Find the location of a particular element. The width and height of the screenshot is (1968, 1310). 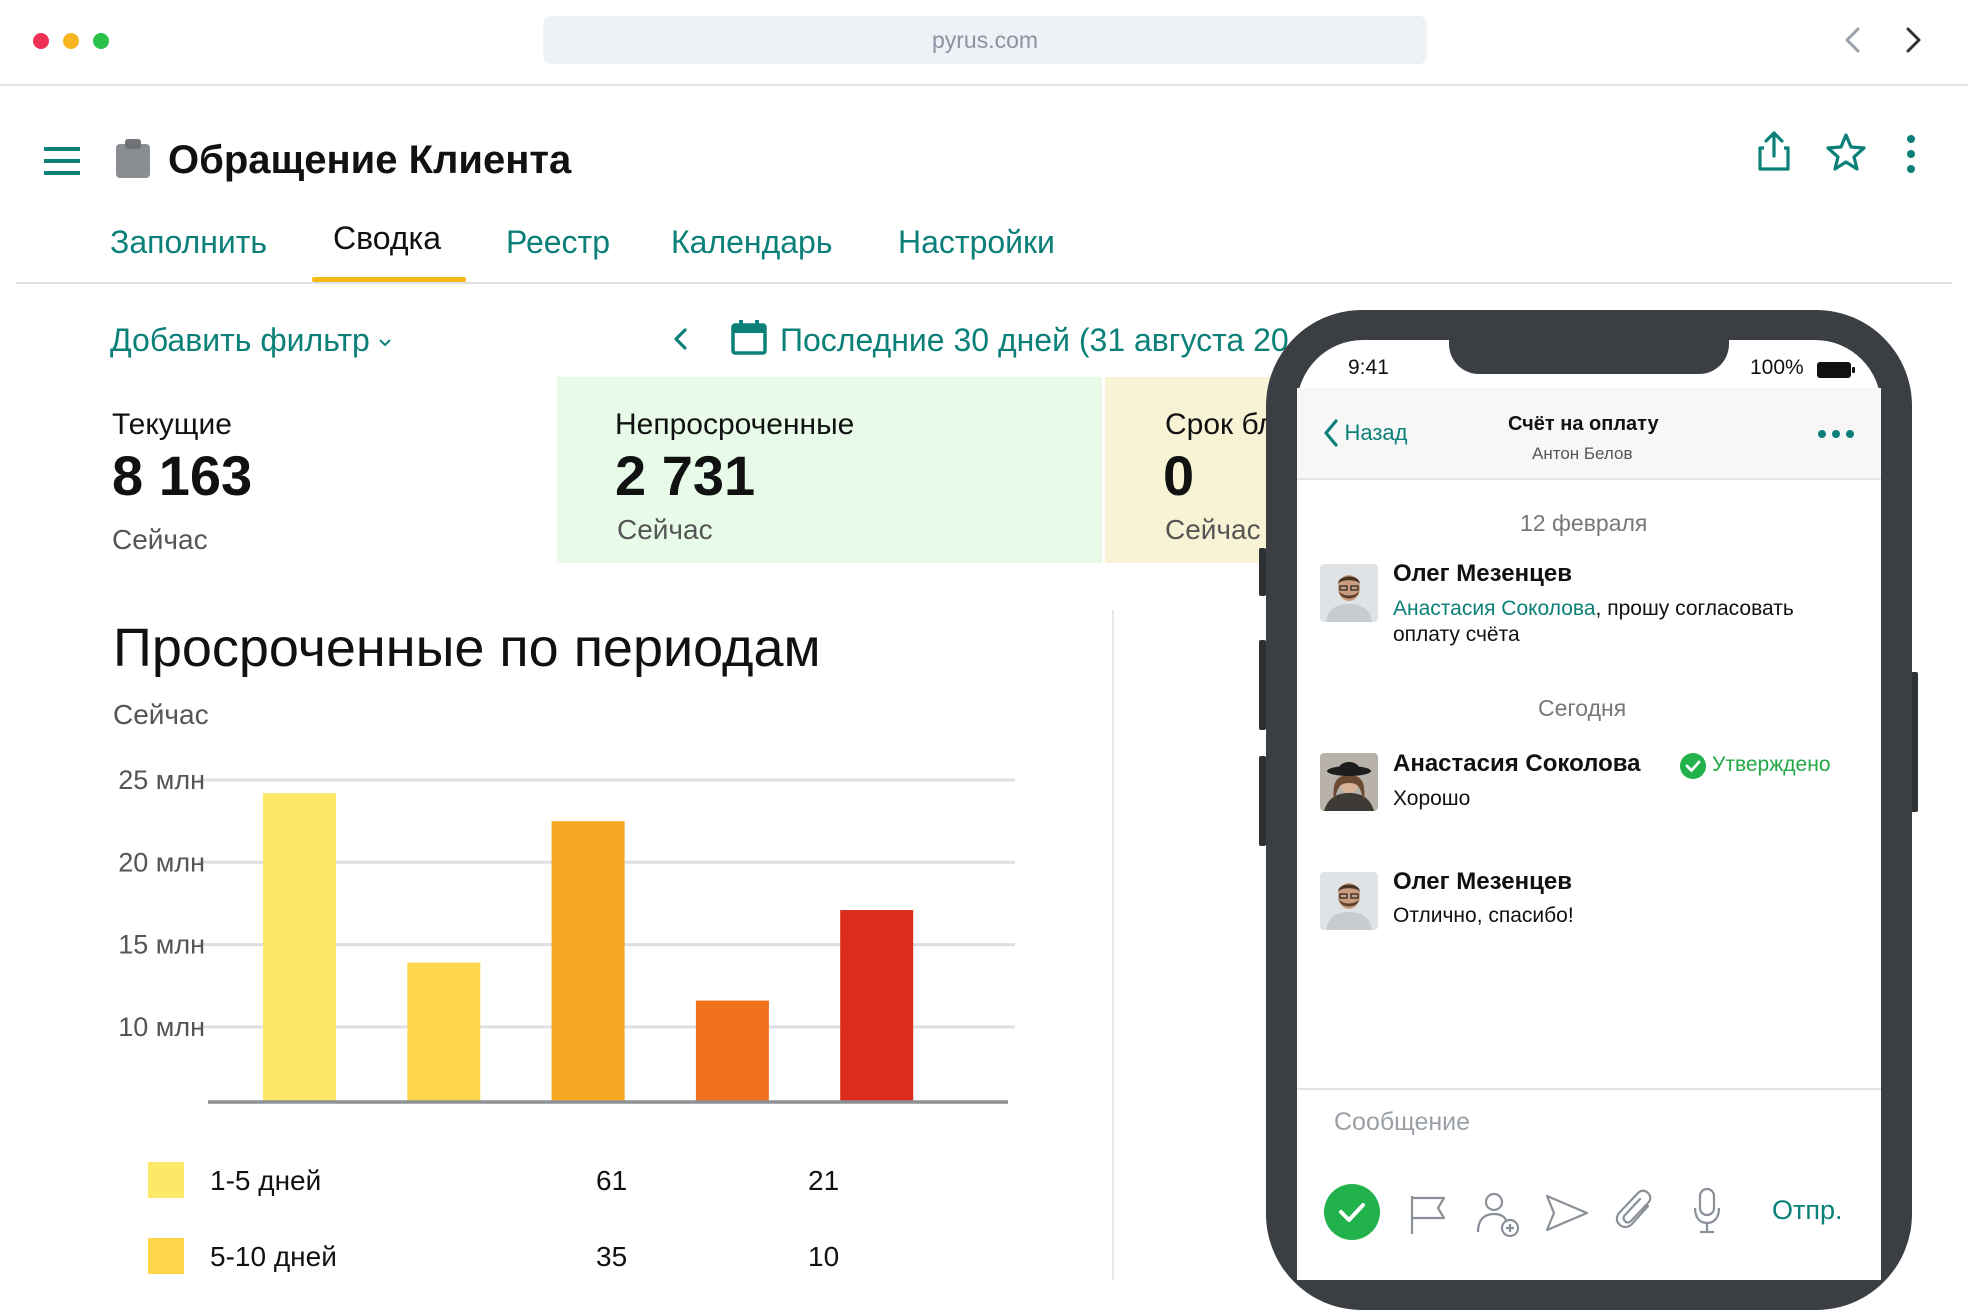

flag-icon is located at coordinates (1428, 1214).